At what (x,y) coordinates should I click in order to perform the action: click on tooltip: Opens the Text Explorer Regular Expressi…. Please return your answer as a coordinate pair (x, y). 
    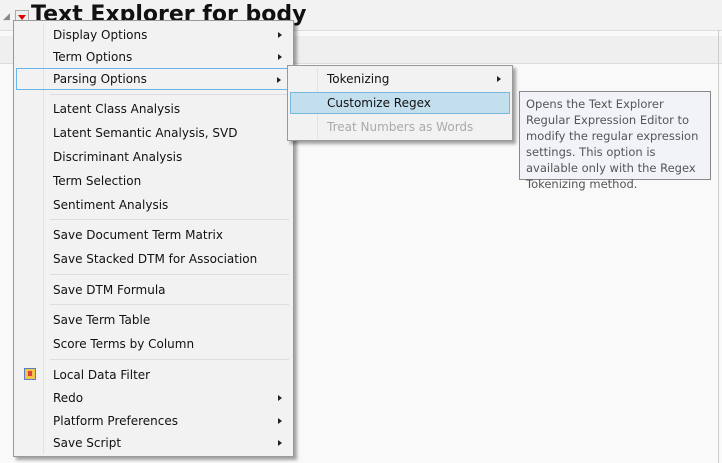
    Looking at the image, I should click on (615, 141).